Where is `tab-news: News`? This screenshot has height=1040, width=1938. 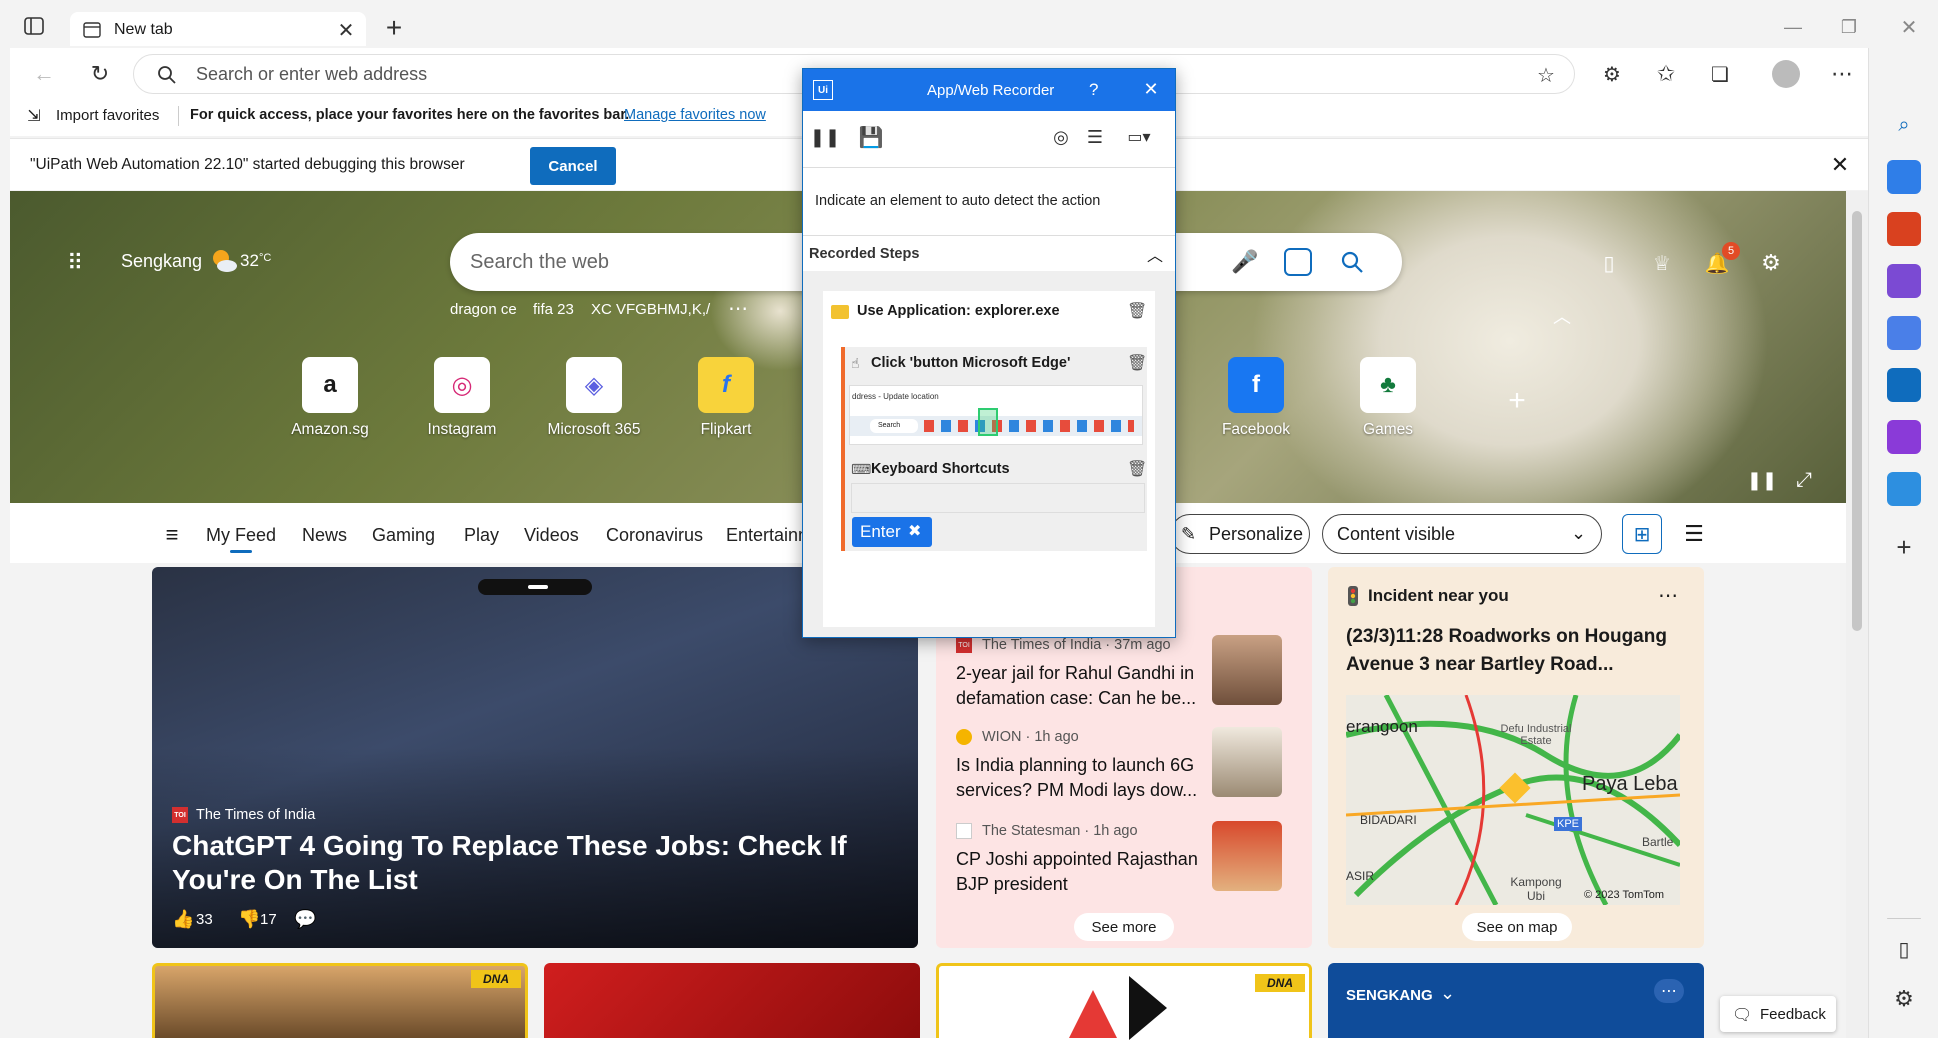
tab-news: News is located at coordinates (324, 535).